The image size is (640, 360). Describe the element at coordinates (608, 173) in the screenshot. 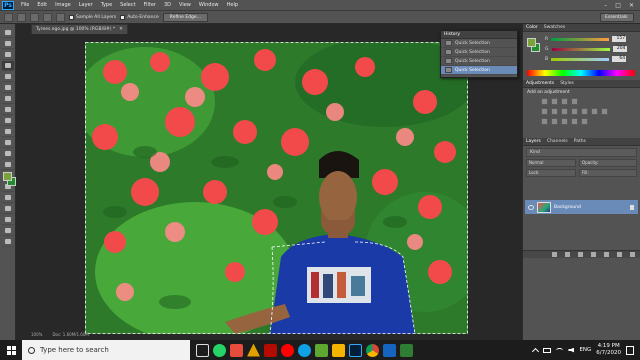

I see `fill-field: Fill:` at that location.